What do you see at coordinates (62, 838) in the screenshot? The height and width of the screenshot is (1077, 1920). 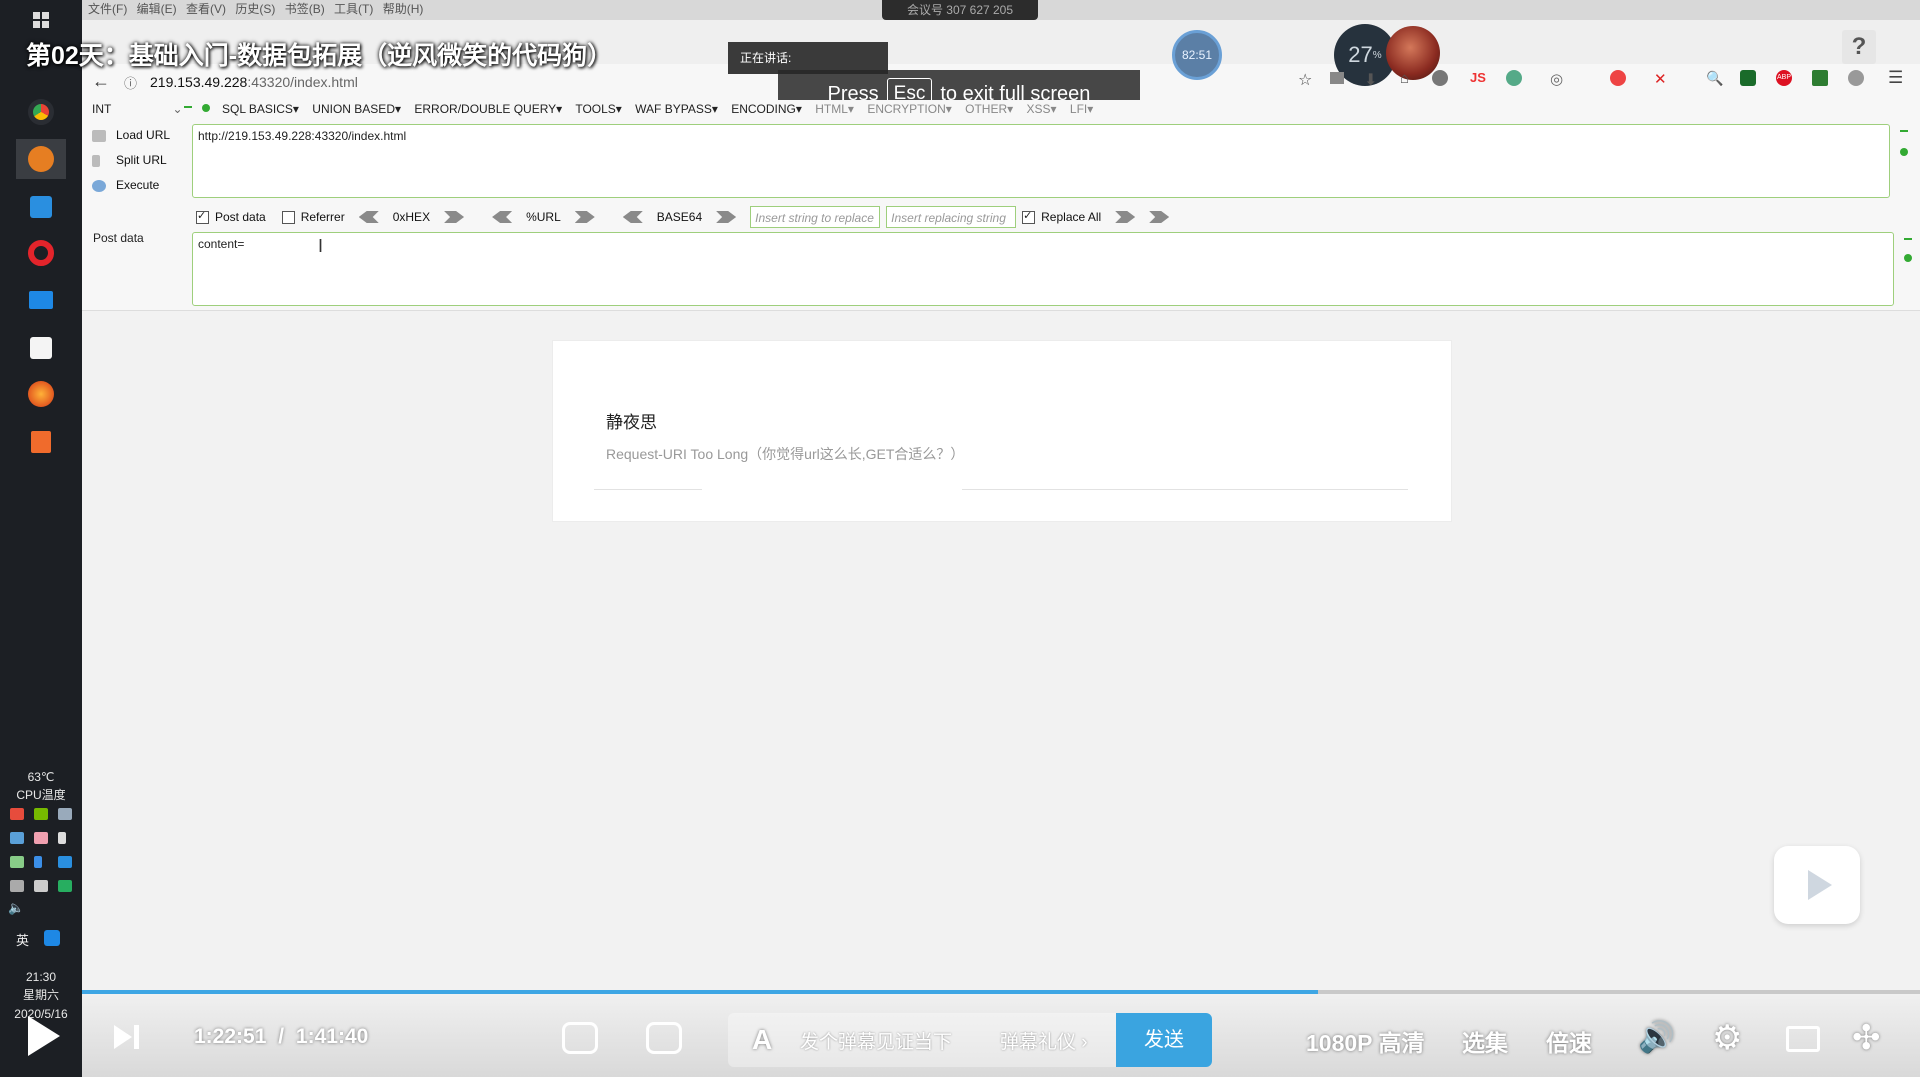 I see `microphone-icon` at bounding box center [62, 838].